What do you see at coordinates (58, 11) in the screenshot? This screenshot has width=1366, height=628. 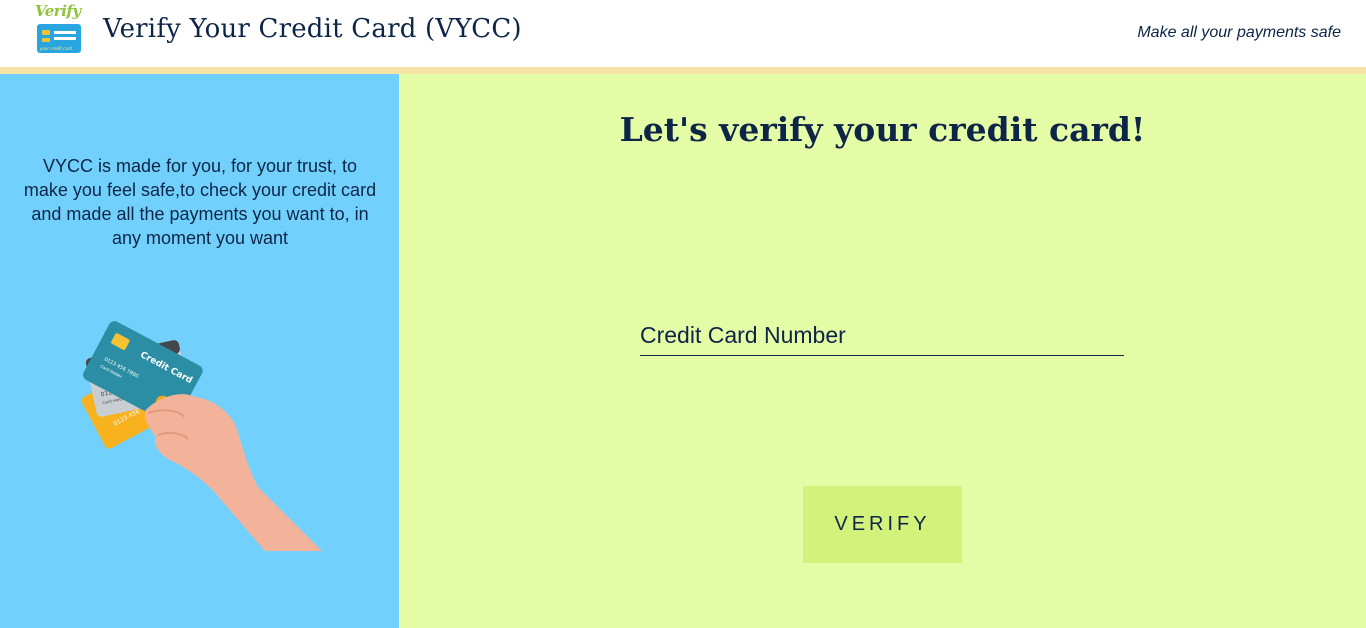 I see `logo-wordmark: Verify` at bounding box center [58, 11].